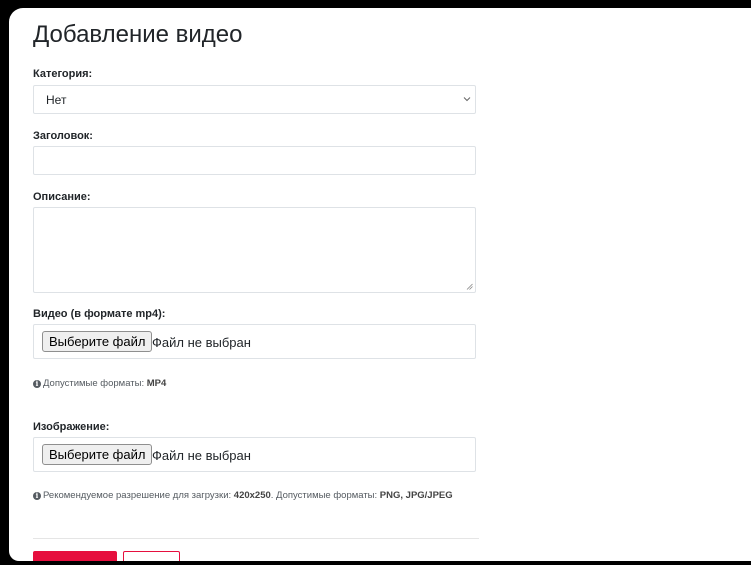 The width and height of the screenshot is (751, 565). I want to click on chevron-down-icon, so click(467, 99).